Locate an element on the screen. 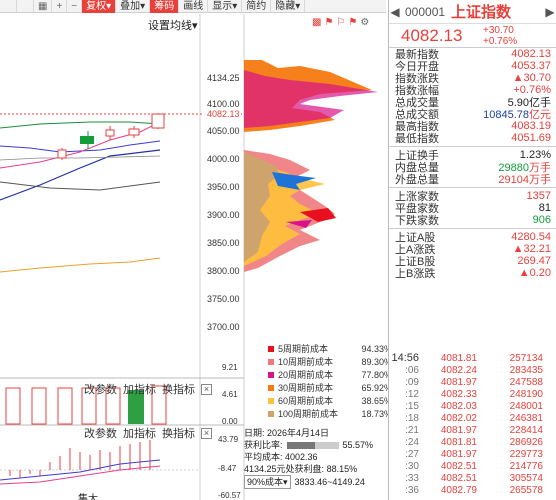 The width and height of the screenshot is (556, 500). change-value: +30.70 is located at coordinates (498, 30).